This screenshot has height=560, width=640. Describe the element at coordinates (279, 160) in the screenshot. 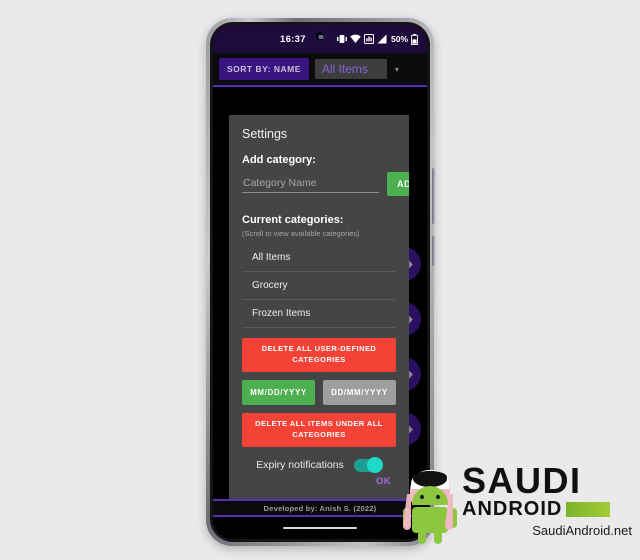

I see `add-category-label: Add category:` at that location.